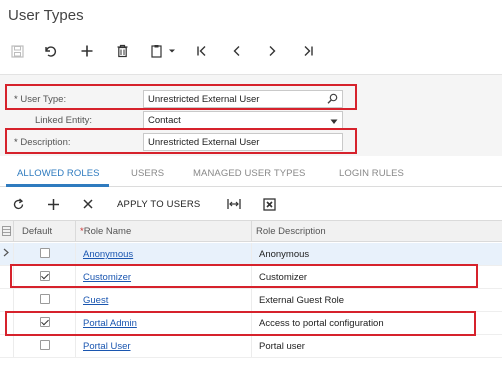 This screenshot has width=502, height=376. I want to click on copy-paste-icon, so click(164, 51).